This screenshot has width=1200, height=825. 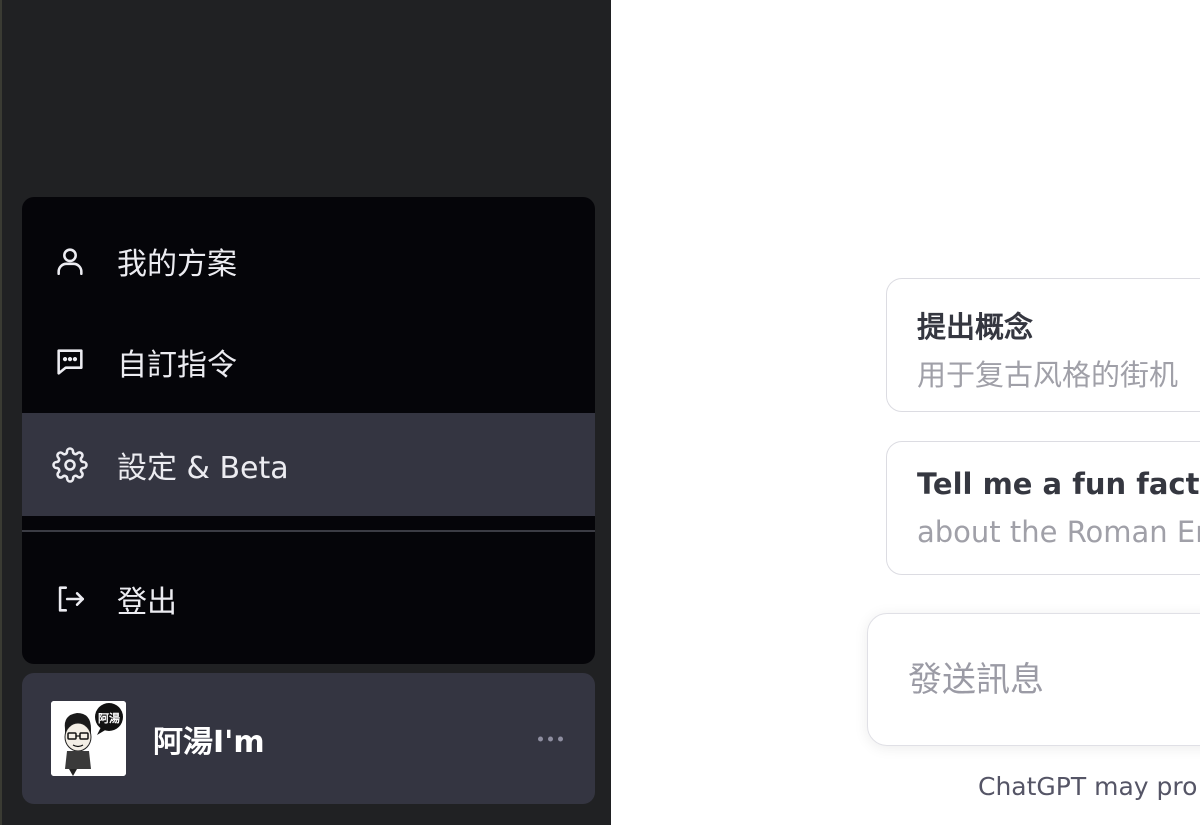 I want to click on suggestion-card: 提出概念 用于复古风格的街机, so click(x=1043, y=345).